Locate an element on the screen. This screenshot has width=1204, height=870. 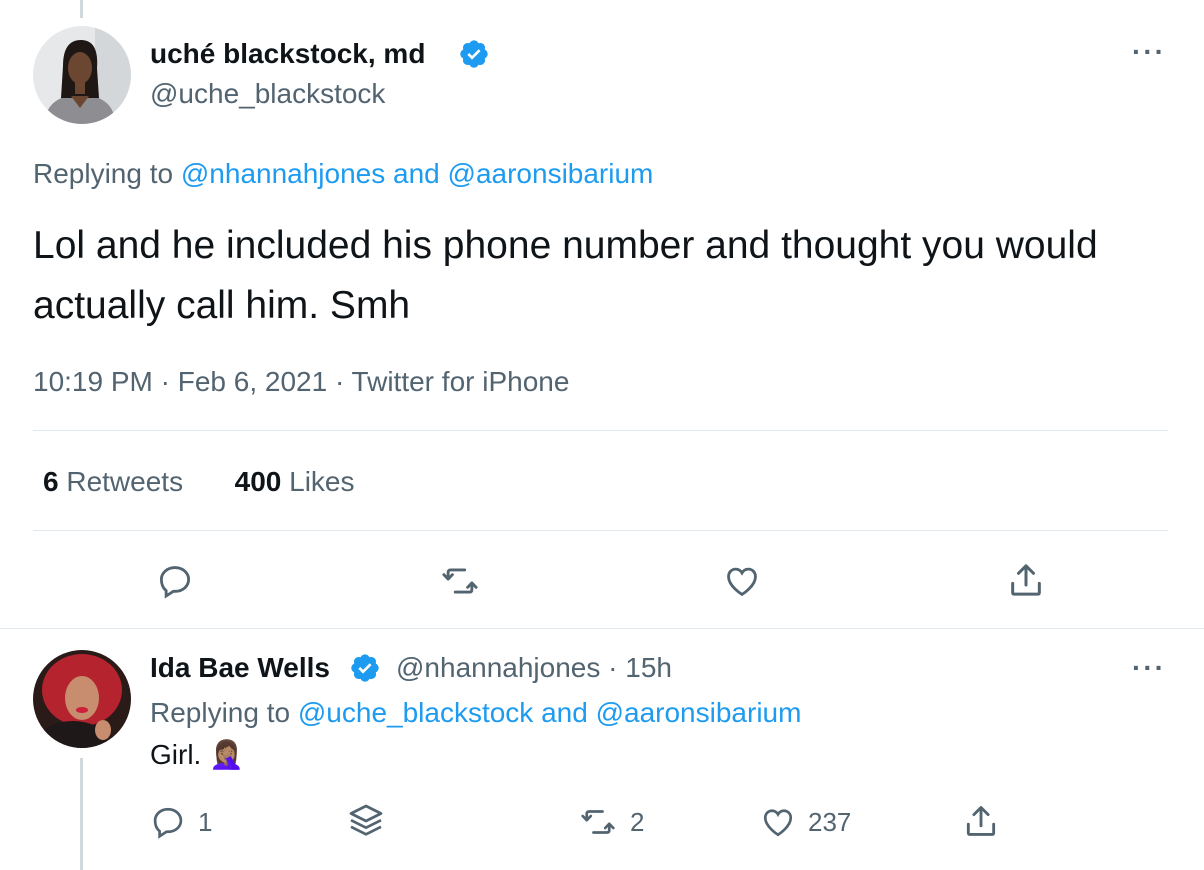
like-button is located at coordinates (742, 581).